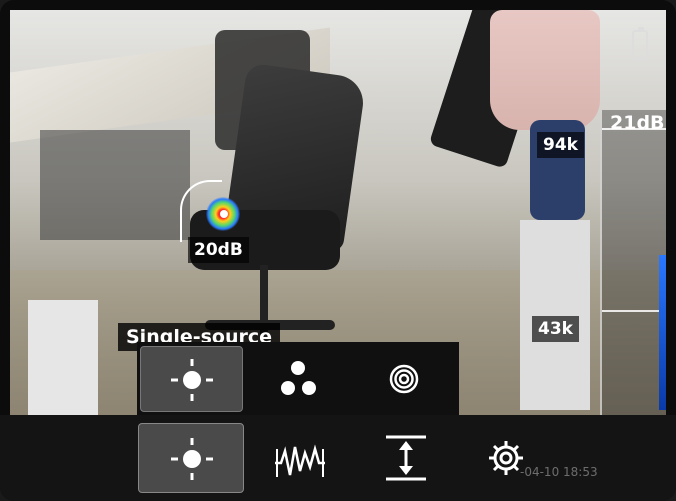  Describe the element at coordinates (640, 43) in the screenshot. I see `battery-icon` at that location.